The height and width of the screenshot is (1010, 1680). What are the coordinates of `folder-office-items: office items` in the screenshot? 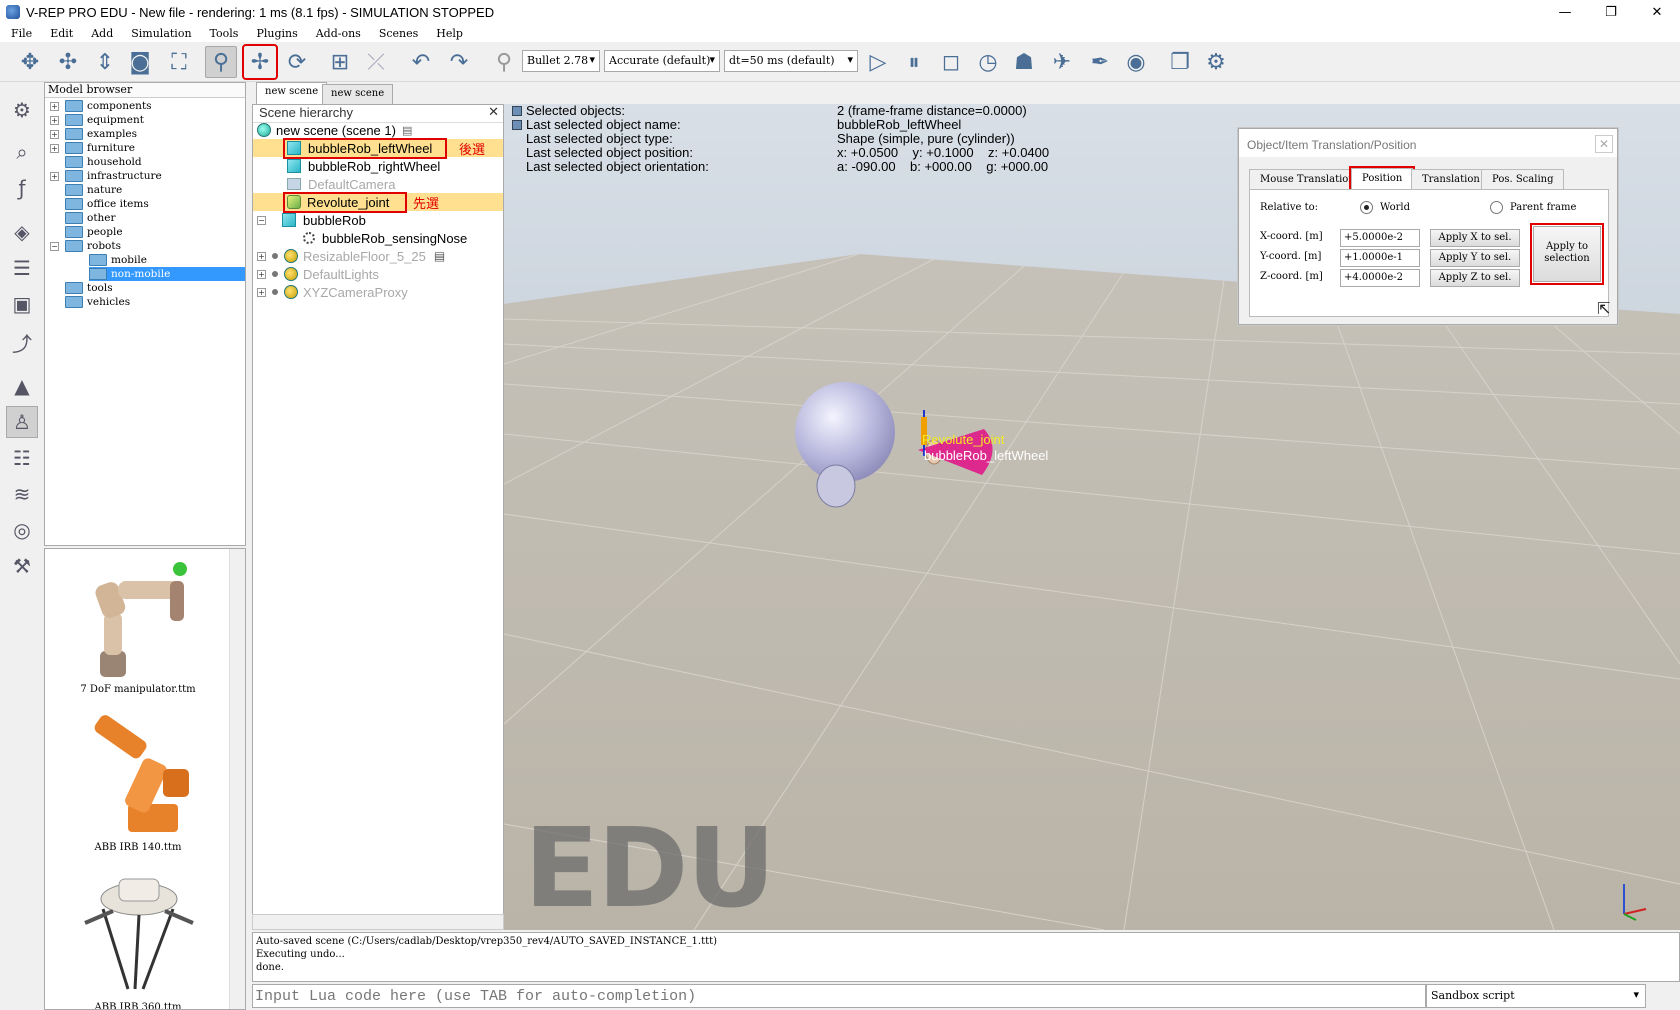 It's located at (107, 204).